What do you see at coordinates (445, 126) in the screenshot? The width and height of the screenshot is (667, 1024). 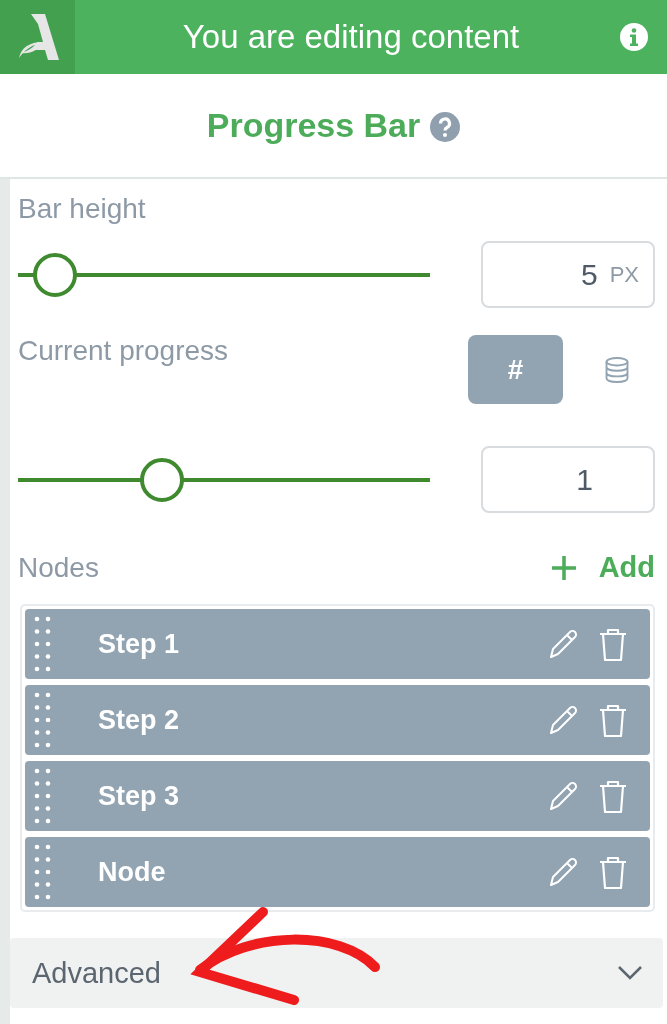 I see `help-icon` at bounding box center [445, 126].